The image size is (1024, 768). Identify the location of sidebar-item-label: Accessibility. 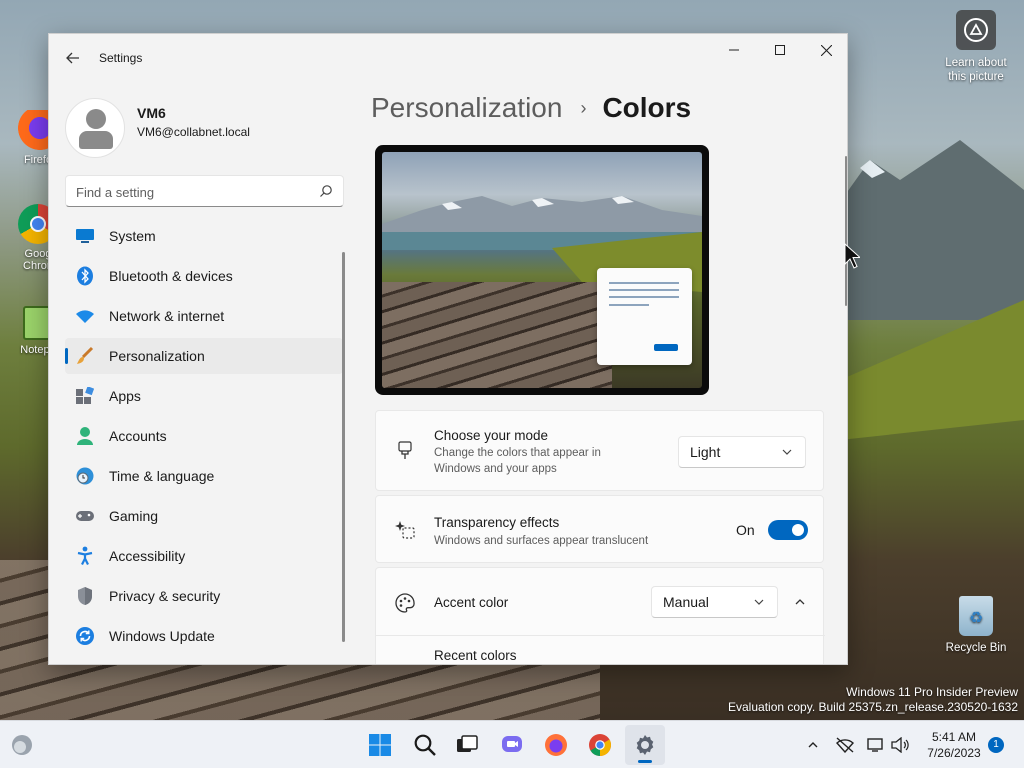
(147, 556).